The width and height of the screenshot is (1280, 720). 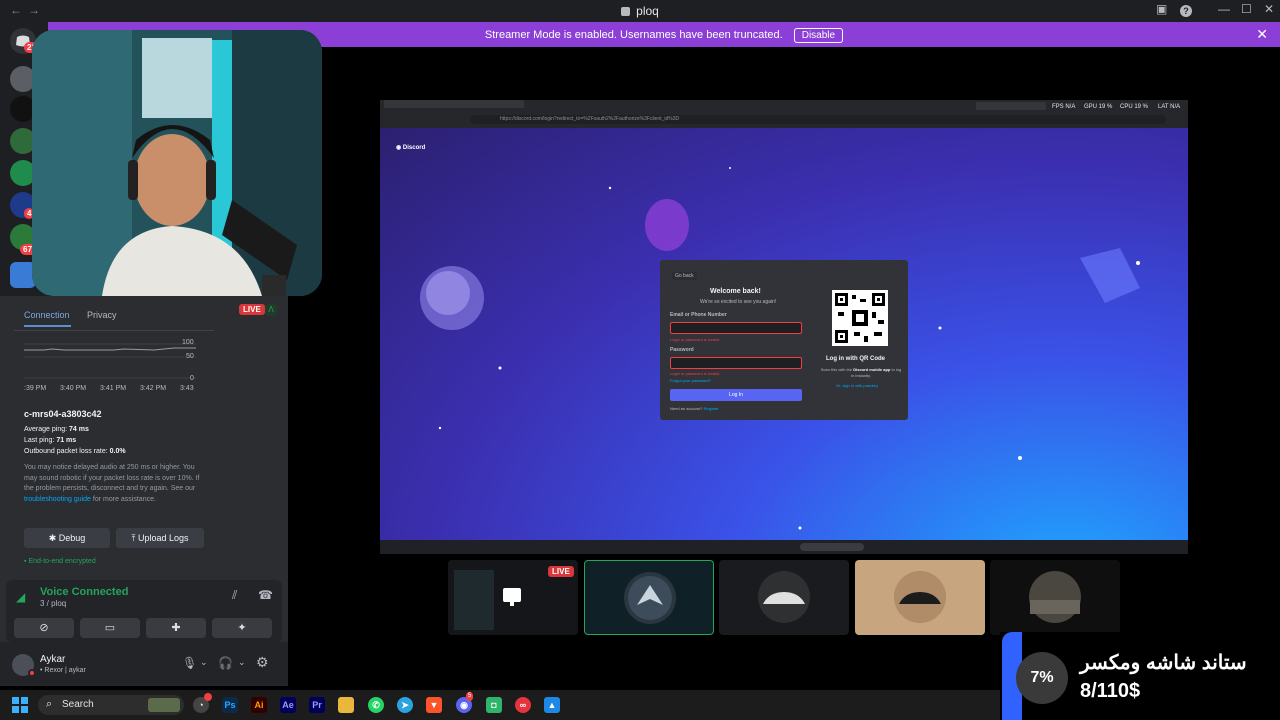 I want to click on voice-panel: ◢ Voice Connected 3 / ploq ⫽ ☎ ⊘ ▭ ✚ ✦, so click(x=144, y=611).